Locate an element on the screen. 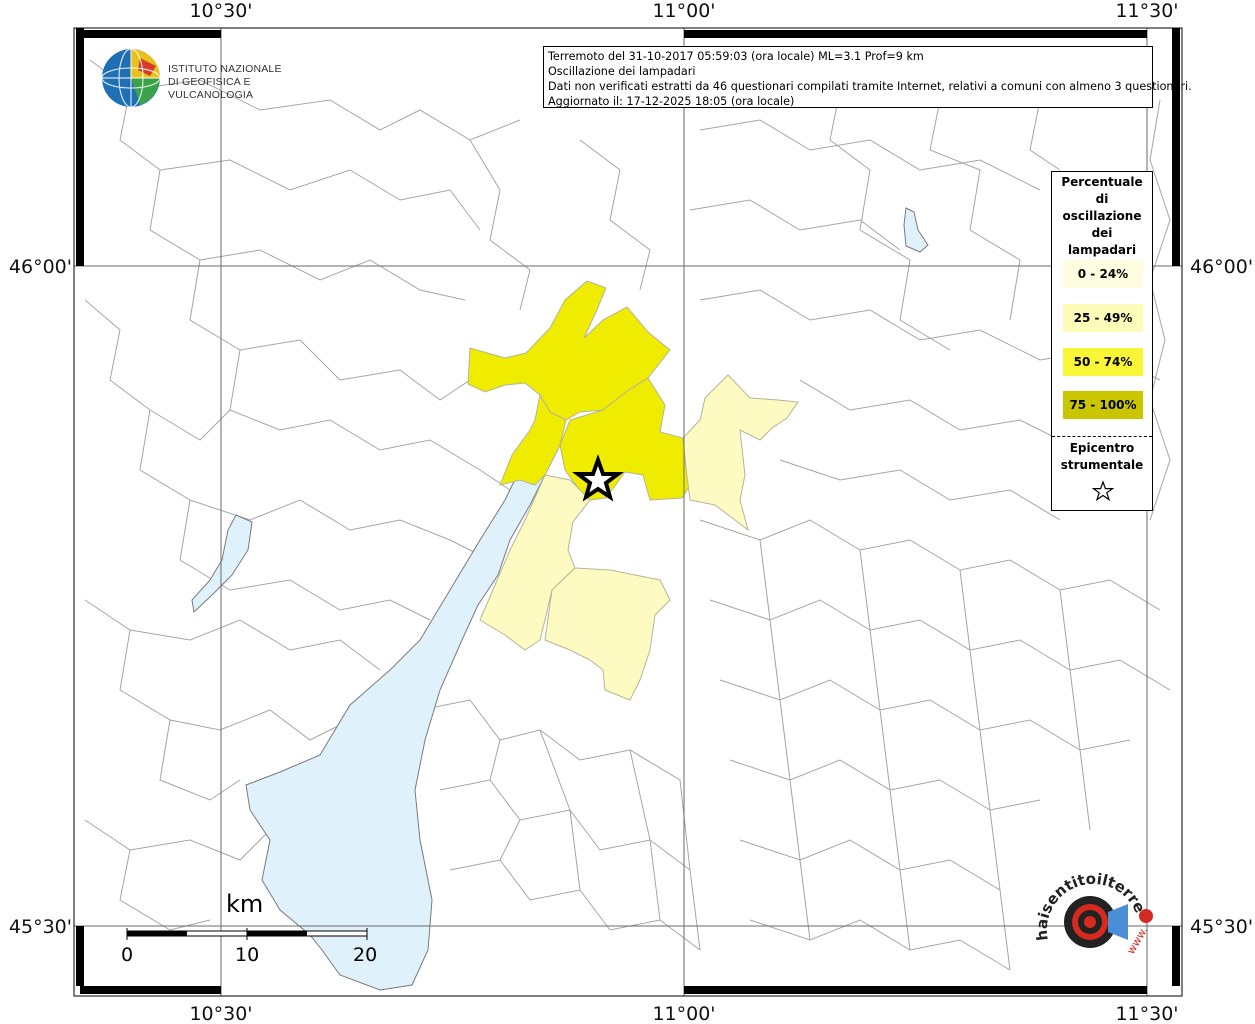  legend-epicenter-label: Epicentro strumentale is located at coordinates (1102, 456).